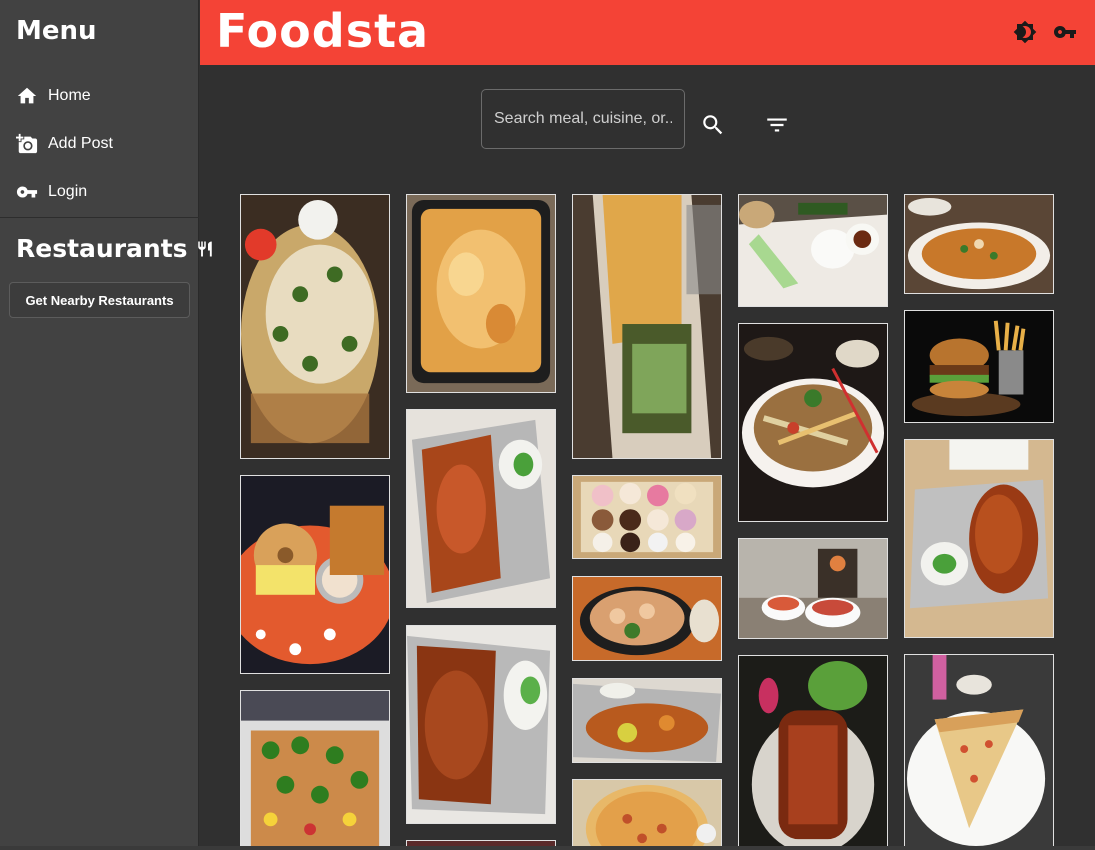 The image size is (1095, 850). I want to click on brightness-icon, so click(1025, 32).